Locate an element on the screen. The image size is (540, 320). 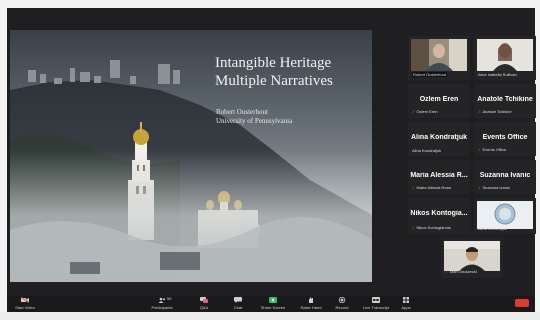
participant-name: ♪ Stan Gruszecki is located at coordinates (461, 272).